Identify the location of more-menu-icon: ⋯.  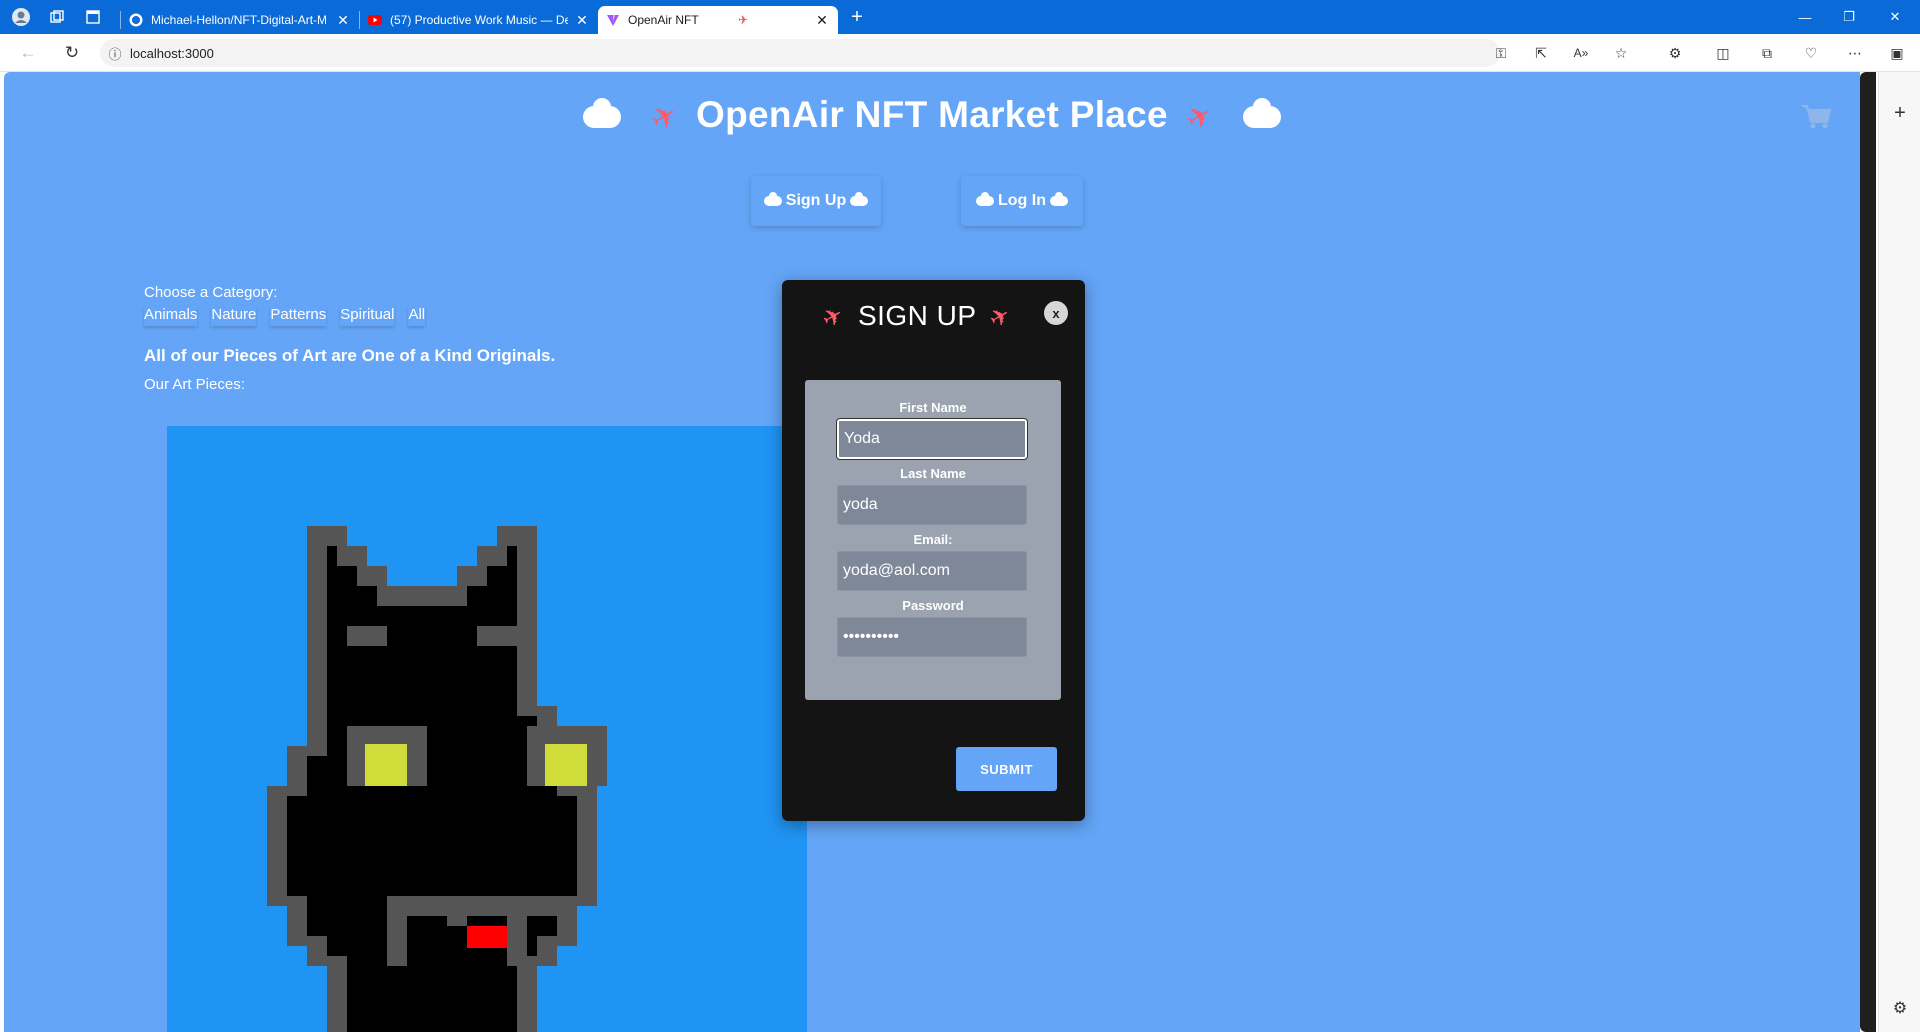
(1855, 53).